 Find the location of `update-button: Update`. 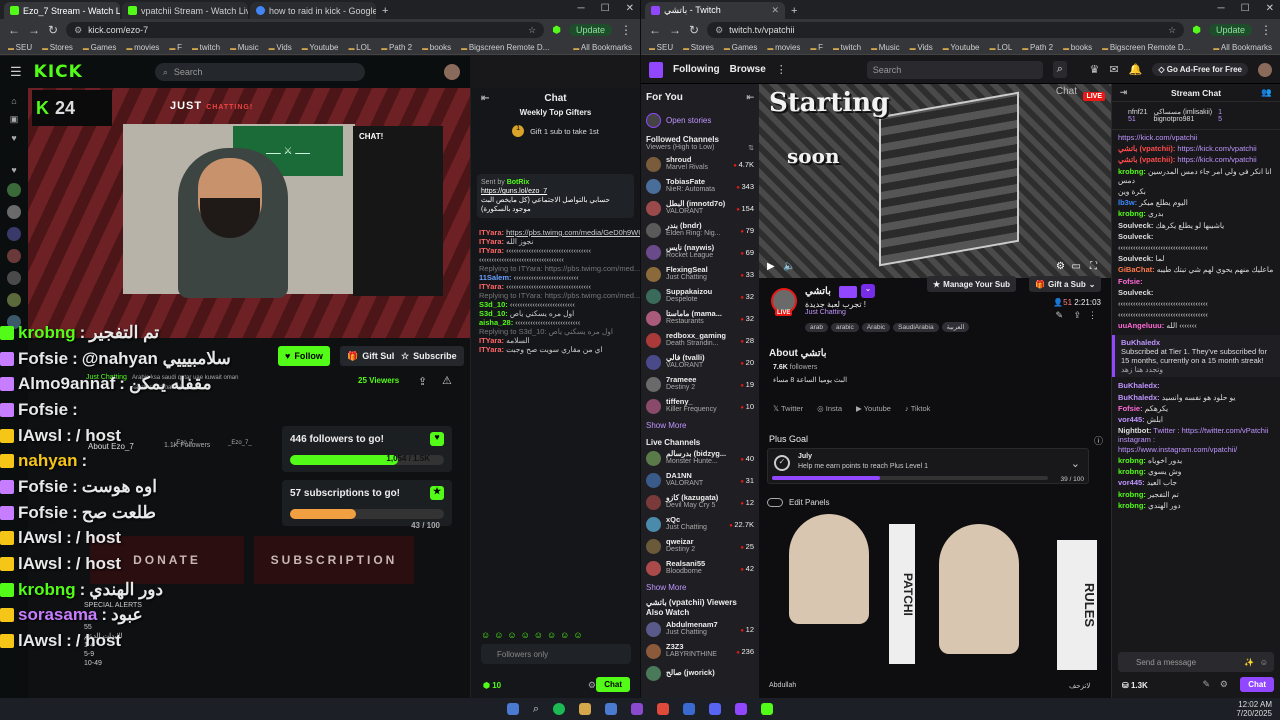

update-button: Update is located at coordinates (1230, 30).